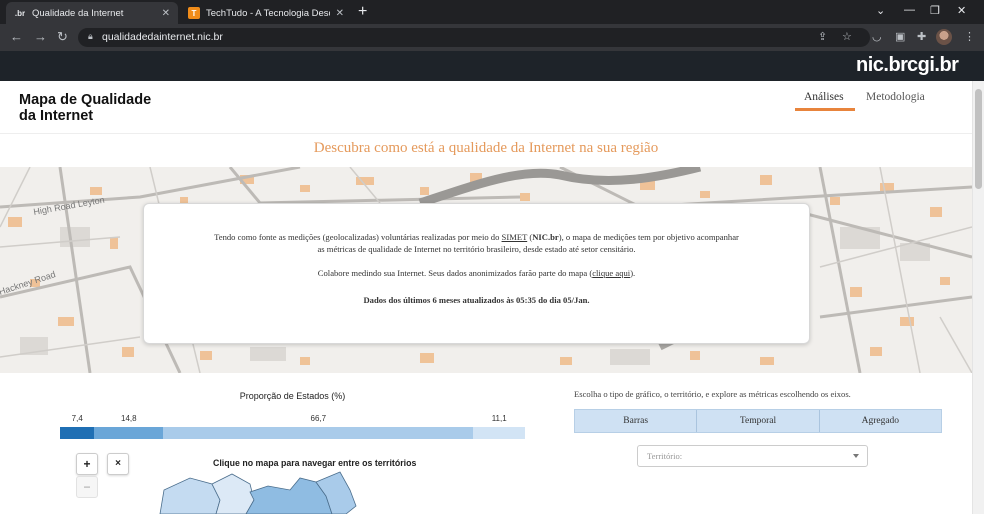 This screenshot has width=984, height=514. Describe the element at coordinates (933, 65) in the screenshot. I see `cgibr-logo: cgi.br` at that location.